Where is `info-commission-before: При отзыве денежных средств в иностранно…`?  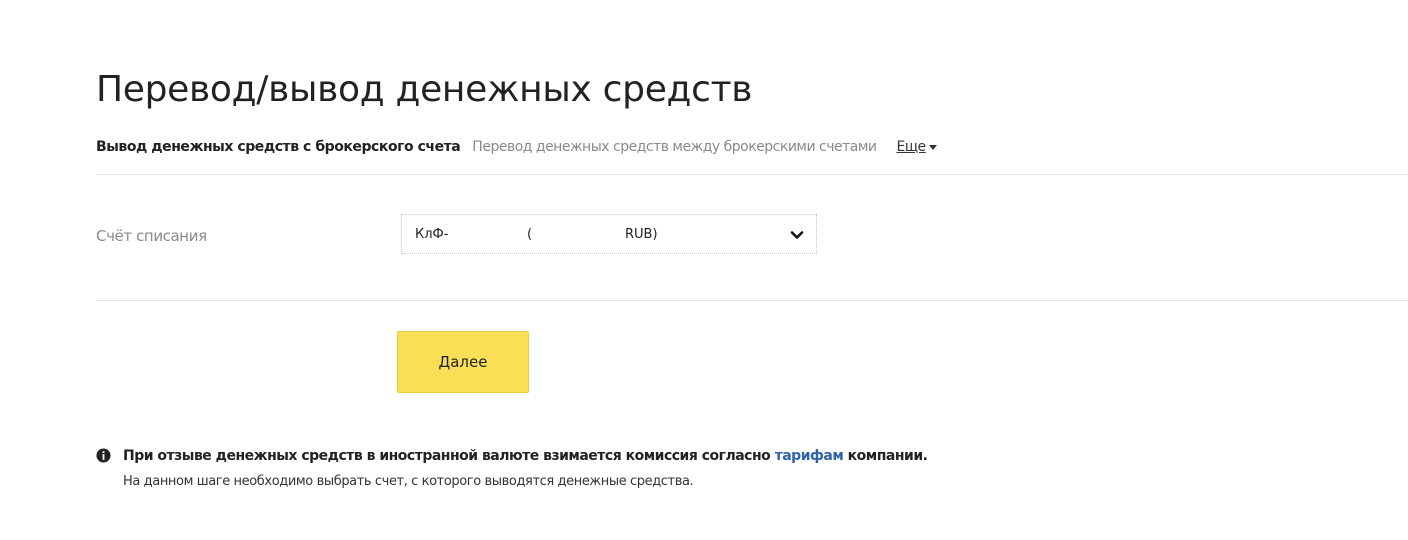 info-commission-before: При отзыве денежных средств в иностранно… is located at coordinates (449, 456).